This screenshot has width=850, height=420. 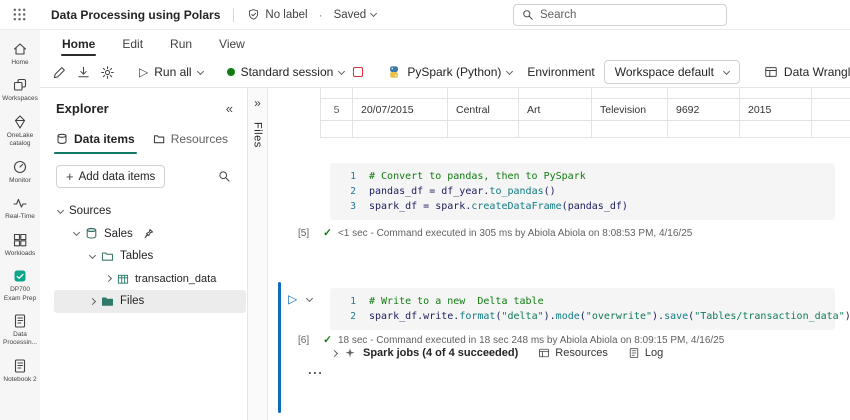 I want to click on log-button: Log, so click(x=645, y=353).